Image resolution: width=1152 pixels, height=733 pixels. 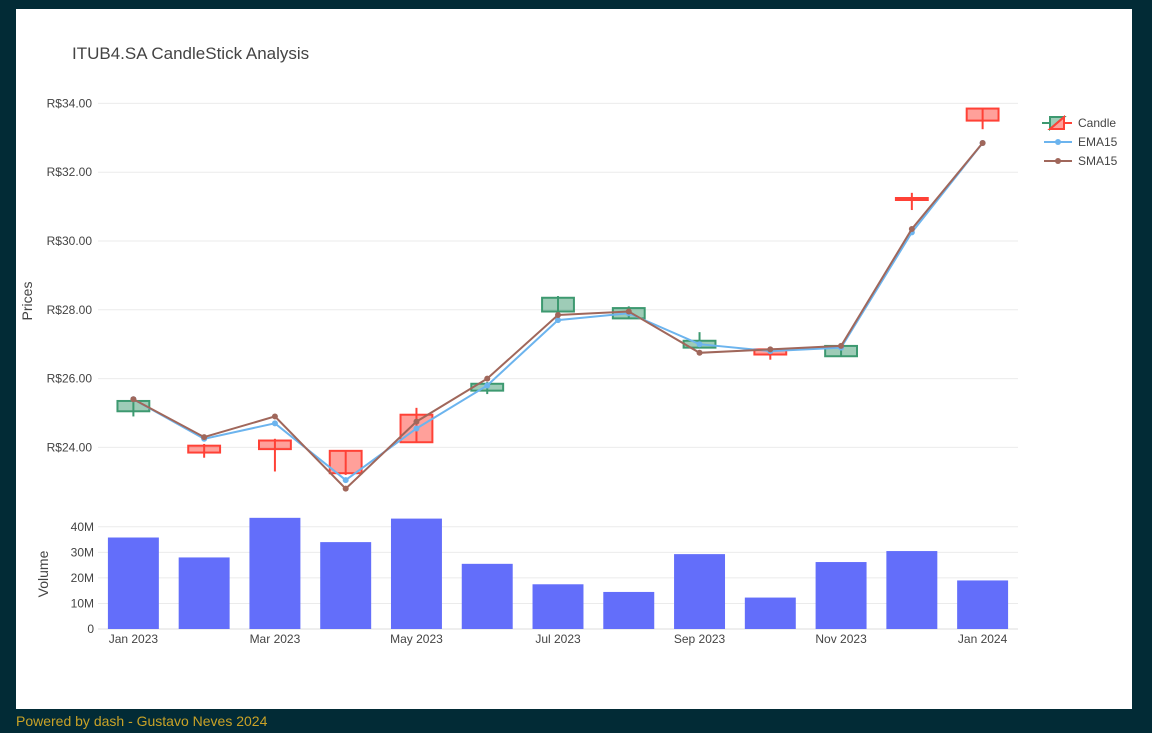 I want to click on candle-increasing, so click(x=558, y=304).